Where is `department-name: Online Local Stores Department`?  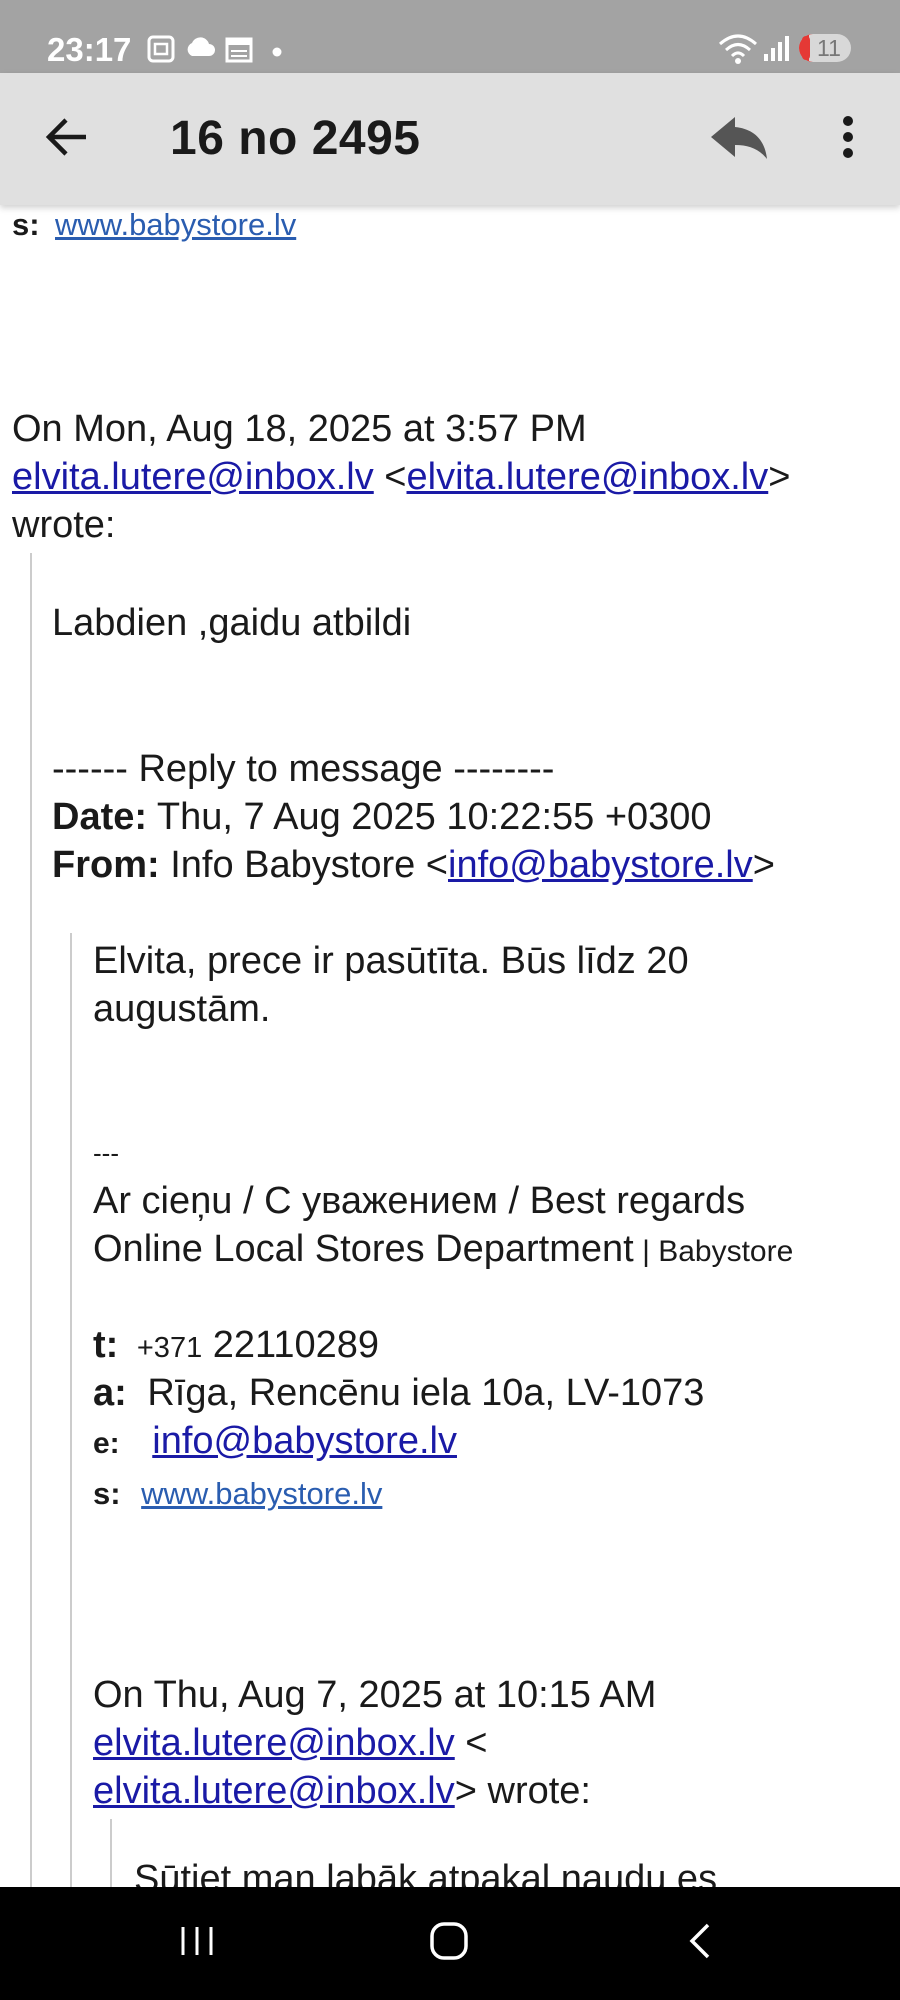 department-name: Online Local Stores Department is located at coordinates (363, 1249).